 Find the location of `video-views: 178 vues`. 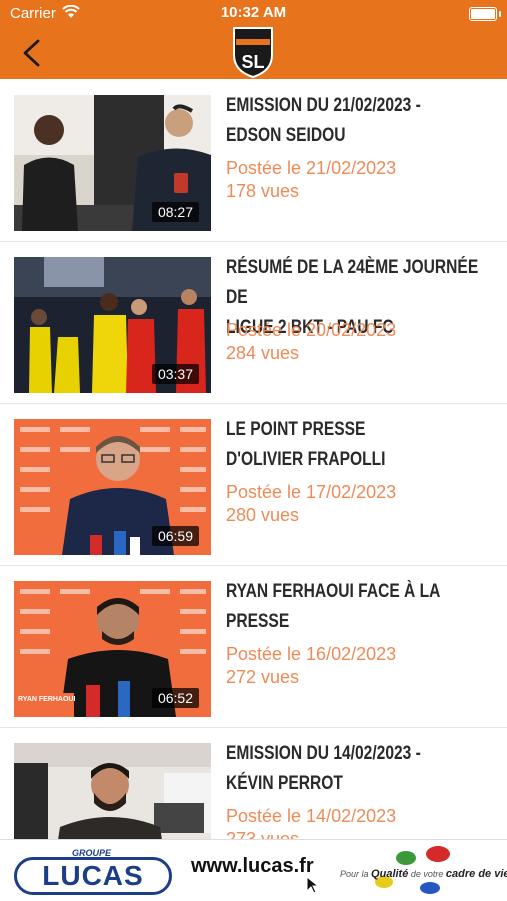

video-views: 178 vues is located at coordinates (263, 191).